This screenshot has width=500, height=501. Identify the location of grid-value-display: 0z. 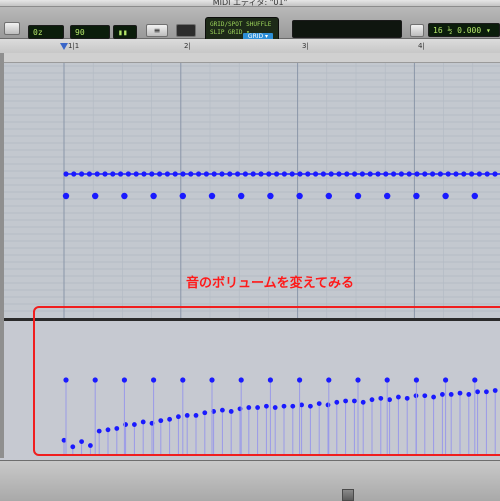
(46, 32).